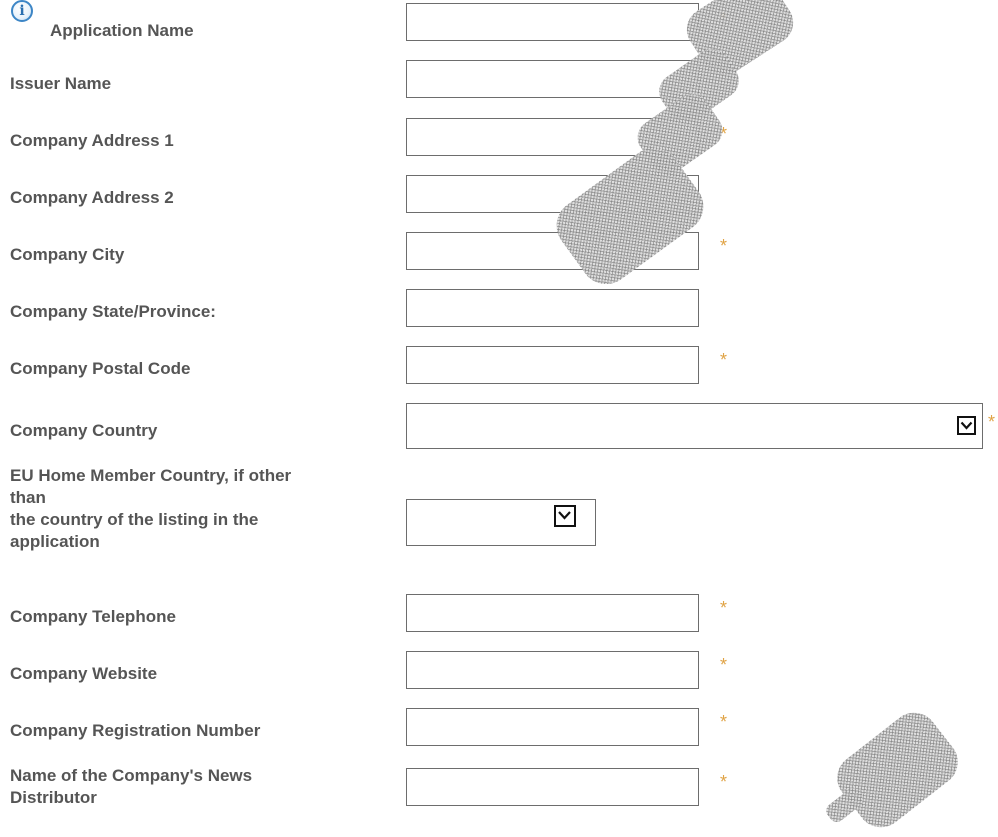 The image size is (998, 837). Describe the element at coordinates (28, 497) in the screenshot. I see `label-line: than` at that location.